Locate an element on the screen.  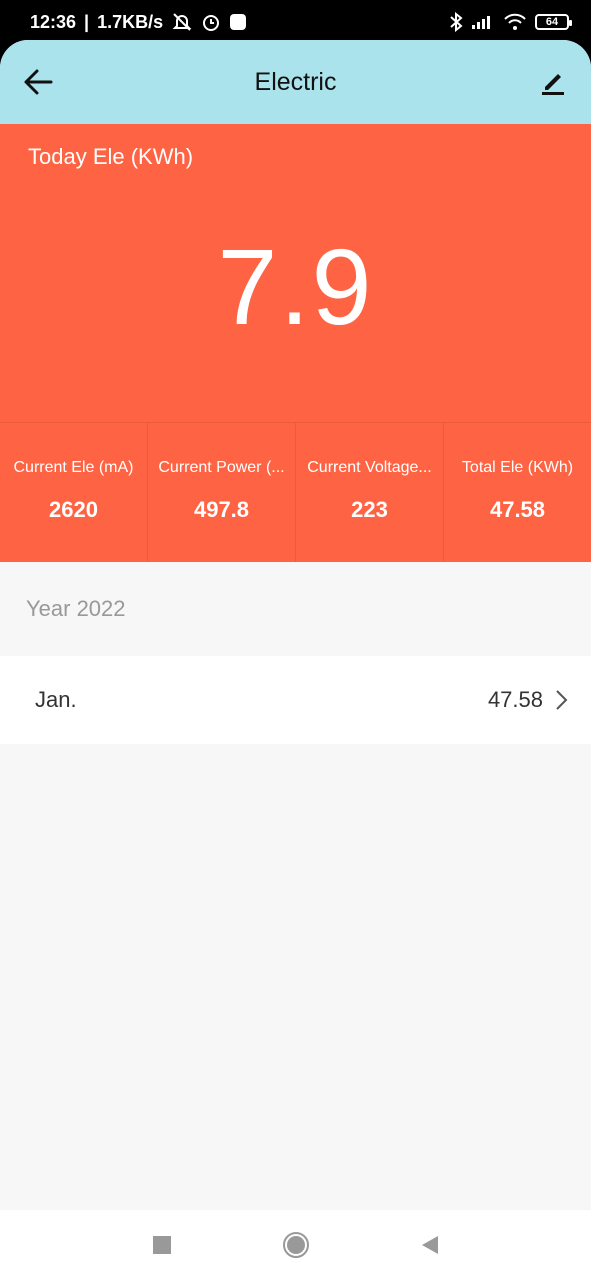
app-header: Electric is located at coordinates (295, 82).